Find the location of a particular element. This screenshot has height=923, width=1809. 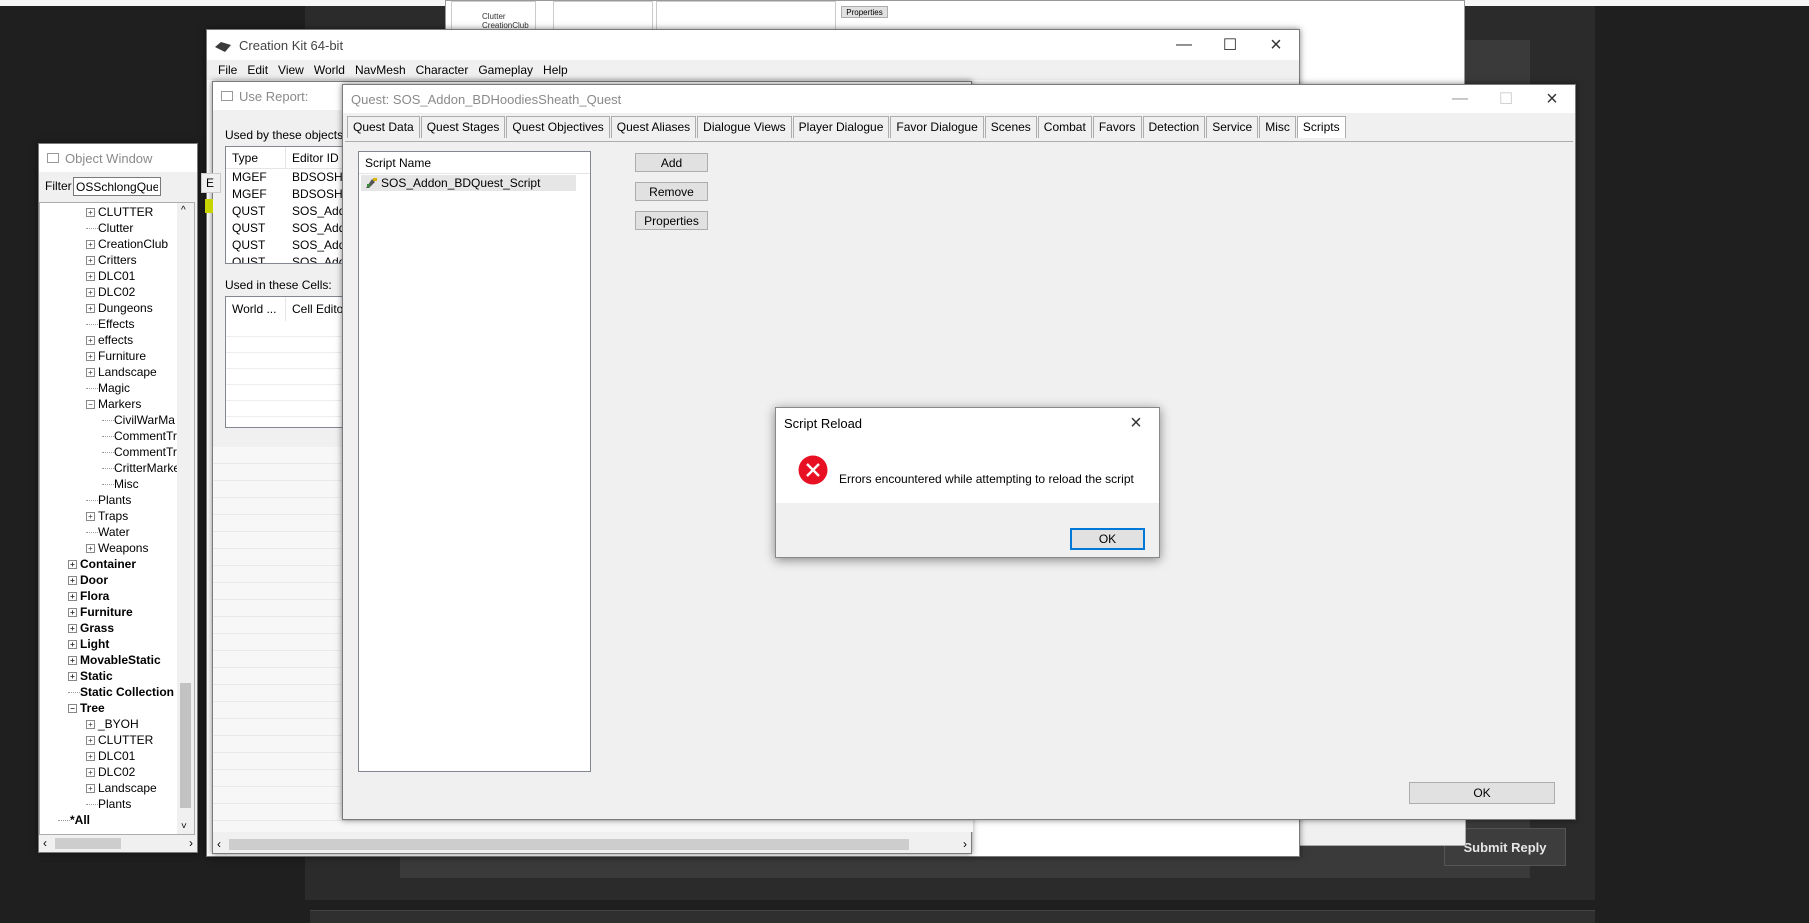

tree-item: + _BYOH is located at coordinates (112, 724).